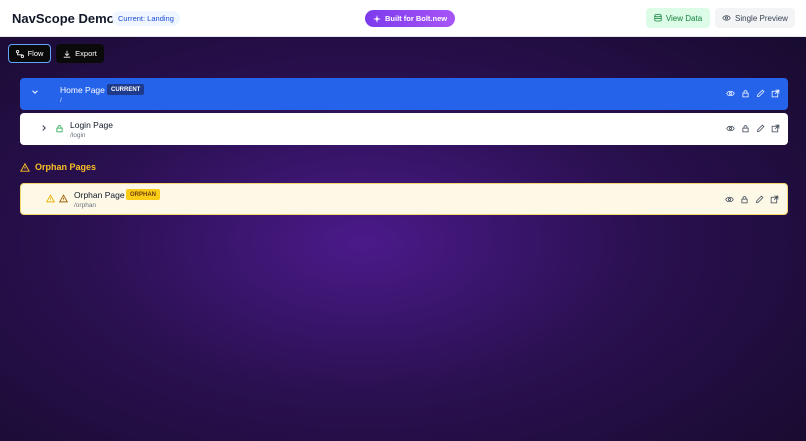 The width and height of the screenshot is (806, 441). I want to click on built-for-bolt-button: Built for Bolt.new, so click(410, 18).